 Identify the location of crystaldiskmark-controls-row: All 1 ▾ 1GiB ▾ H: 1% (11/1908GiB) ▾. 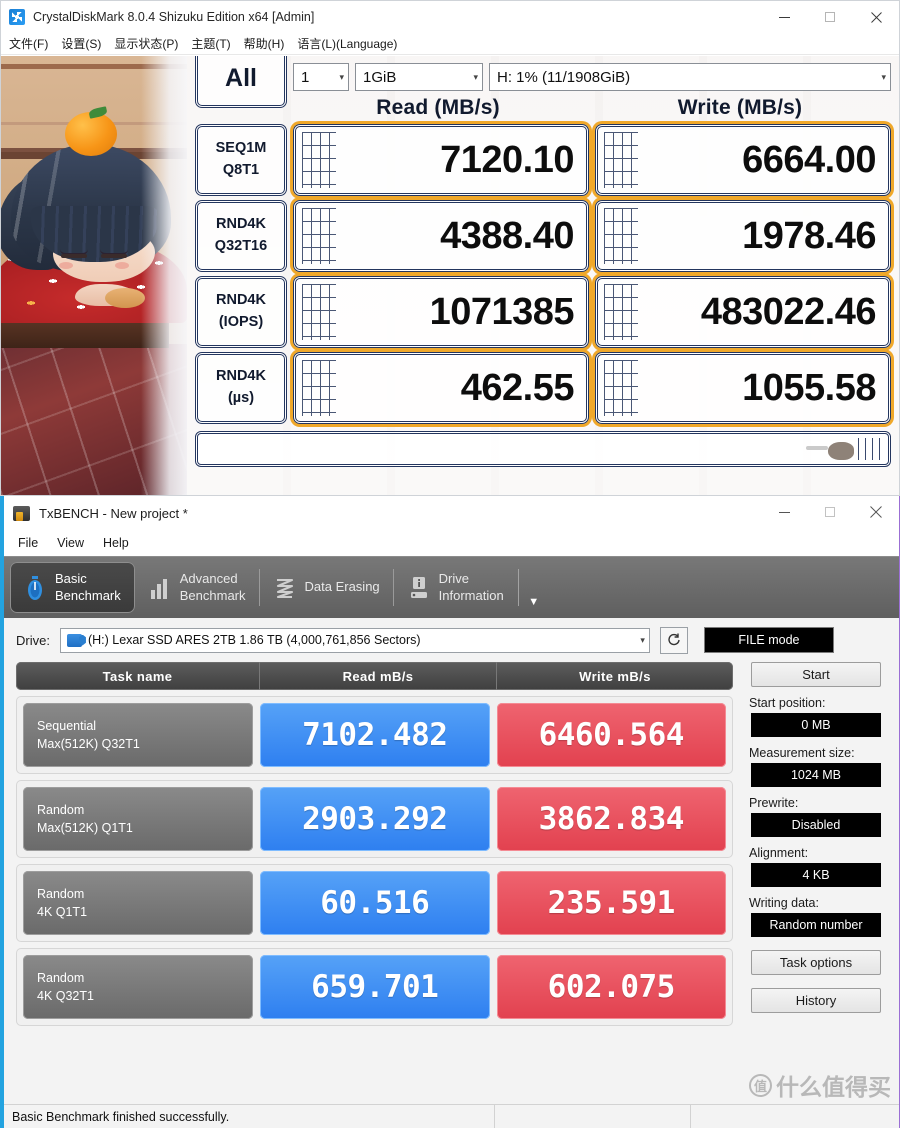
(543, 82).